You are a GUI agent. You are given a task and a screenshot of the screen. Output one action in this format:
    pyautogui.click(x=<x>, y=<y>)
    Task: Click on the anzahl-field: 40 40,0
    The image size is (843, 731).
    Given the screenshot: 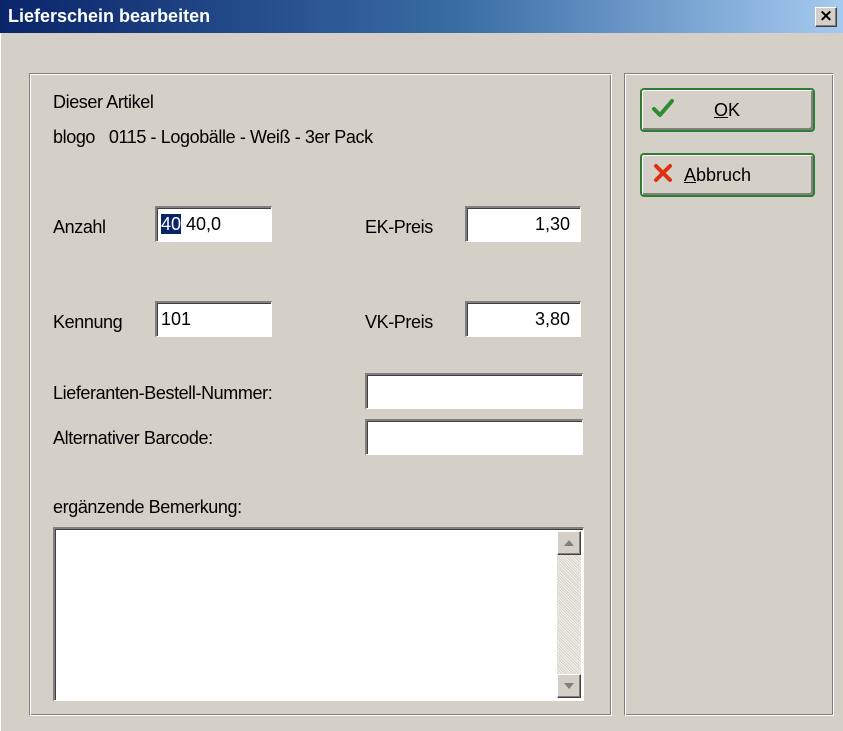 What is the action you would take?
    pyautogui.click(x=213, y=224)
    